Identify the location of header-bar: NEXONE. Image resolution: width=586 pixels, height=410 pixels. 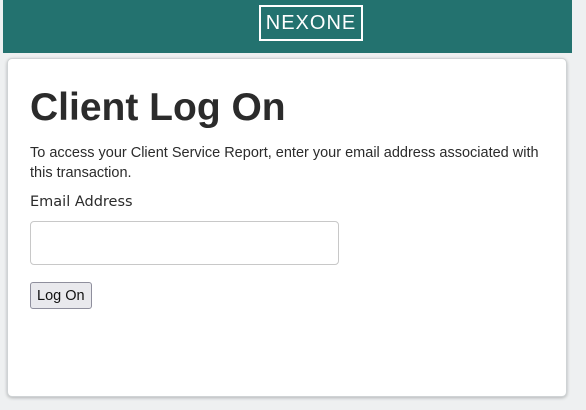
(287, 26).